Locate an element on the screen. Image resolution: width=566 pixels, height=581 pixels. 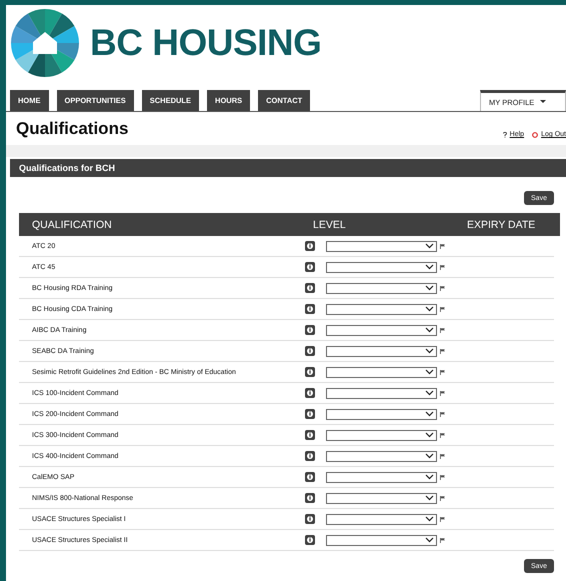
brand-name: BC HOUSING is located at coordinates (206, 43).